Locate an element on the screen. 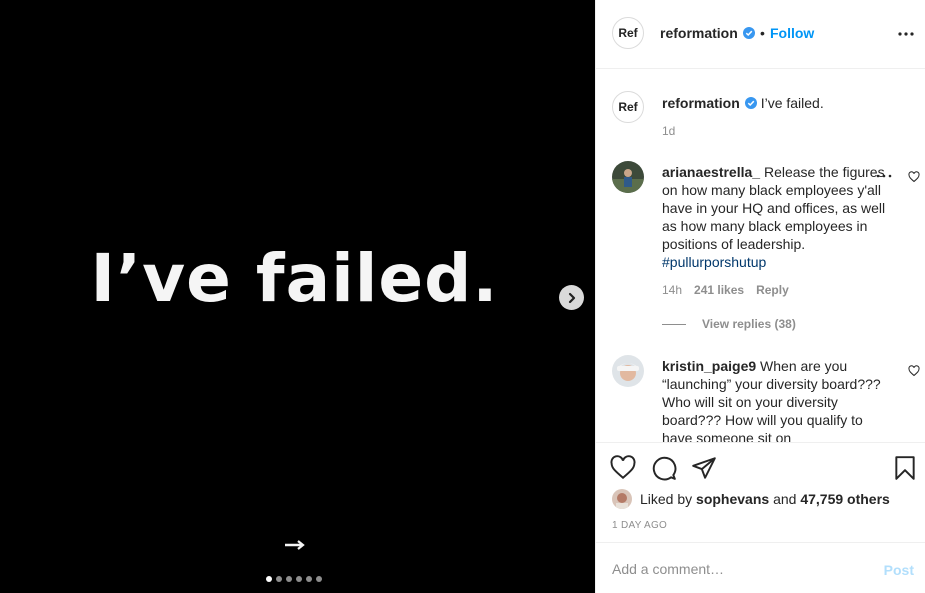 The height and width of the screenshot is (593, 925). post-header: Ref reformation • Follow is located at coordinates (760, 34).